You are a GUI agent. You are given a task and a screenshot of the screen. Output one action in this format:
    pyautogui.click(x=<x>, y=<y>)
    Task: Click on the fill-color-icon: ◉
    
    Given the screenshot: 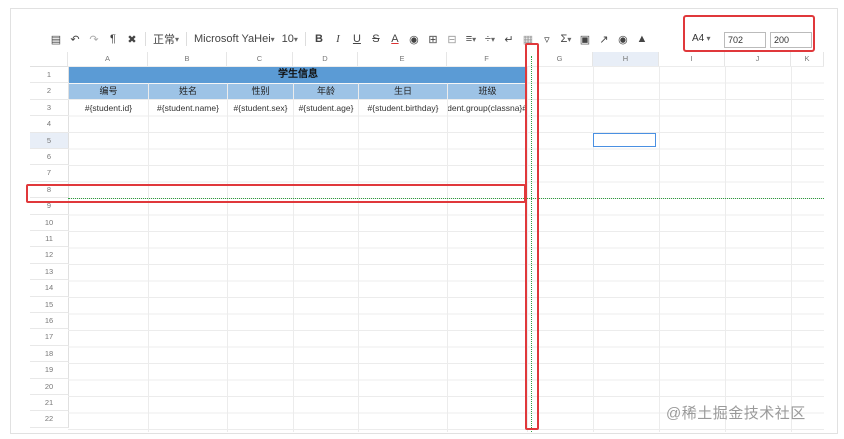 What is the action you would take?
    pyautogui.click(x=414, y=39)
    